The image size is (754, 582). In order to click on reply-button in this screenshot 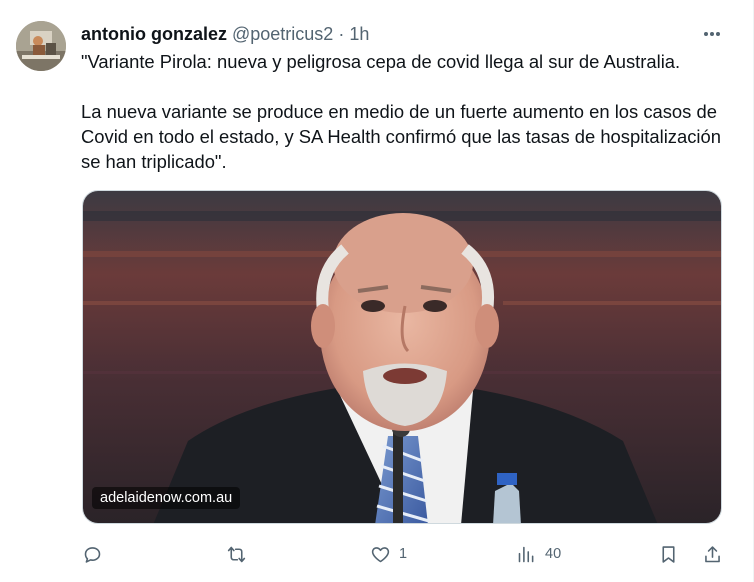, I will do `click(92, 554)`.